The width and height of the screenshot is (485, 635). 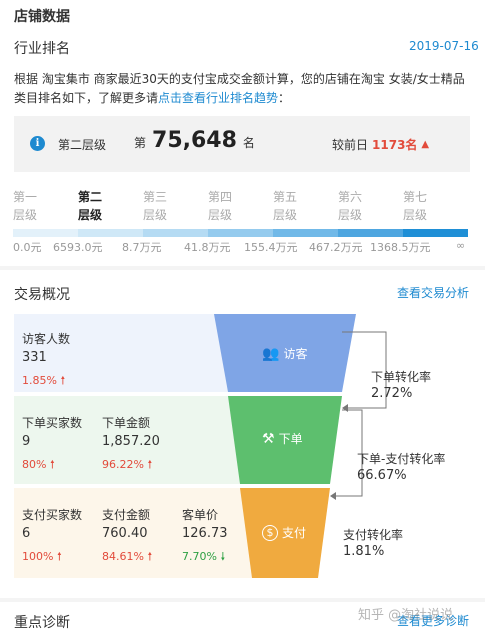 What do you see at coordinates (42, 17) in the screenshot?
I see `shop-data-title: 店铺数据` at bounding box center [42, 17].